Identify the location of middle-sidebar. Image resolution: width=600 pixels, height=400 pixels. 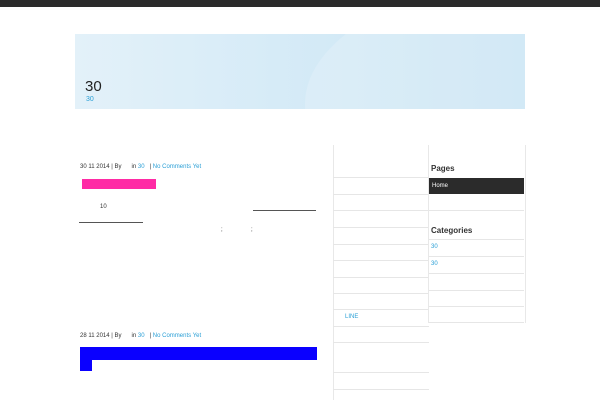
(381, 272).